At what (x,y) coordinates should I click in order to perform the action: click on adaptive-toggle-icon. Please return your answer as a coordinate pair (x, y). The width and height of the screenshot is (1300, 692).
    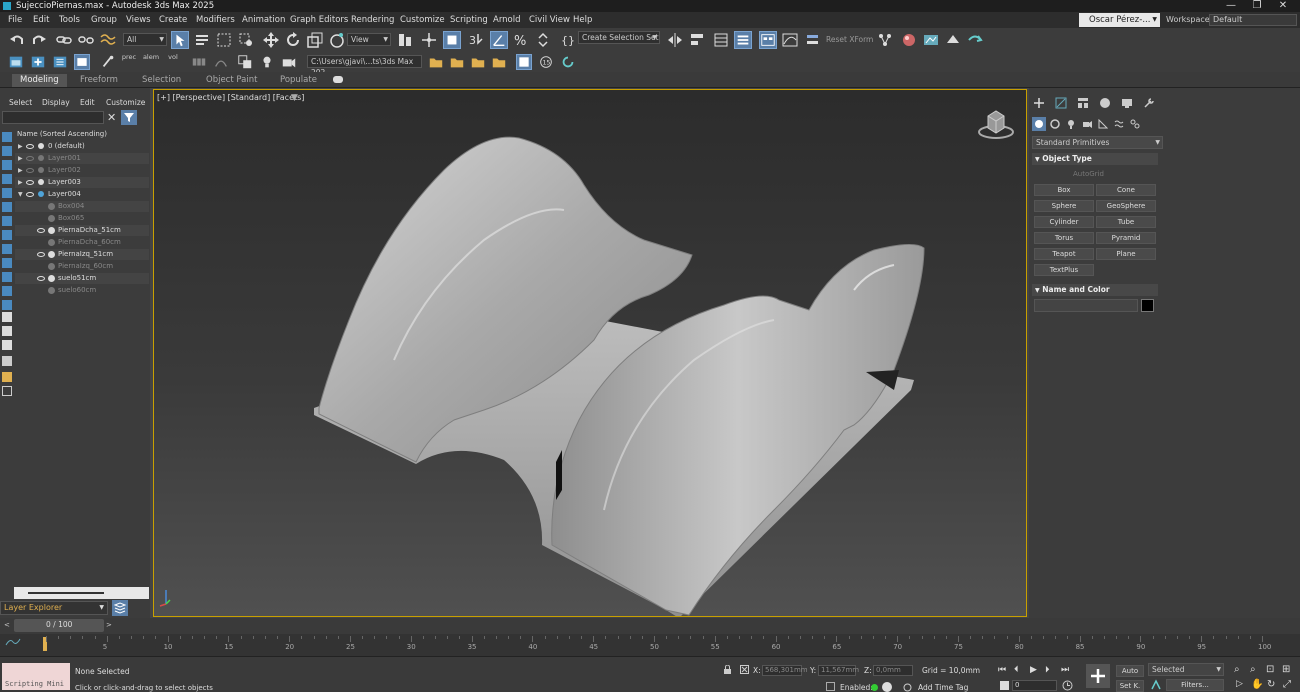
    Looking at the image, I should click on (887, 687).